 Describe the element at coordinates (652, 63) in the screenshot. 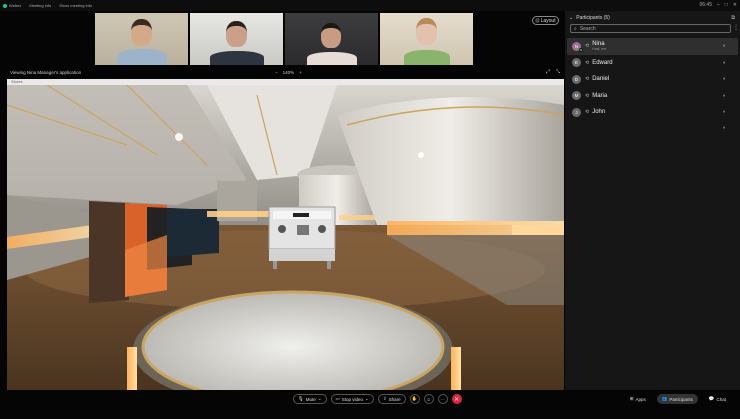

I see `participant-row: E ⟲ Edward ◐` at that location.